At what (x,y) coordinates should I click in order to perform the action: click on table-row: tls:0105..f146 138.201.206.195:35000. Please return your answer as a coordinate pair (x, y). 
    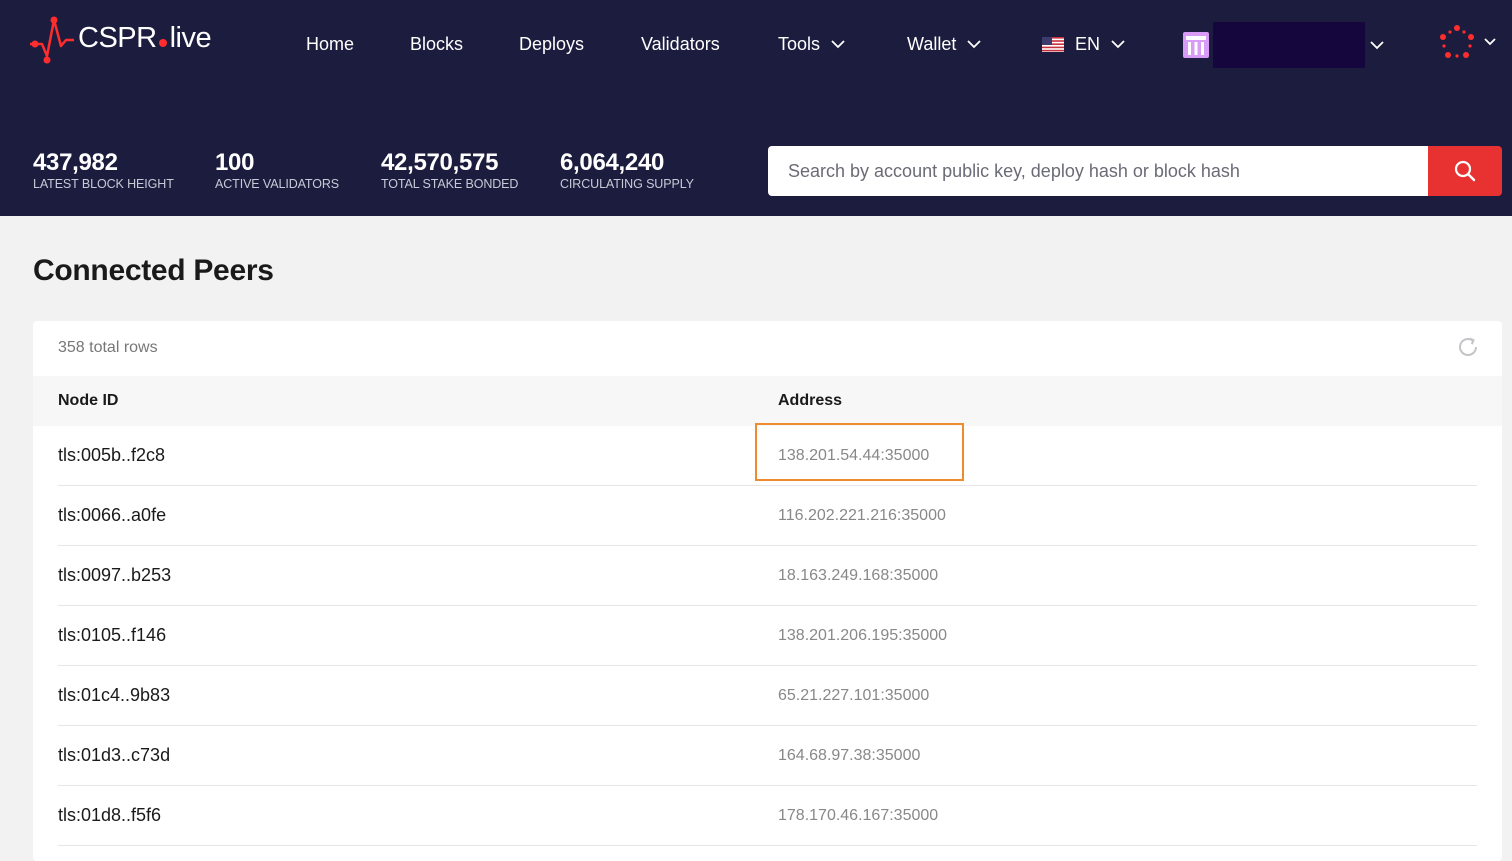
    Looking at the image, I should click on (767, 636).